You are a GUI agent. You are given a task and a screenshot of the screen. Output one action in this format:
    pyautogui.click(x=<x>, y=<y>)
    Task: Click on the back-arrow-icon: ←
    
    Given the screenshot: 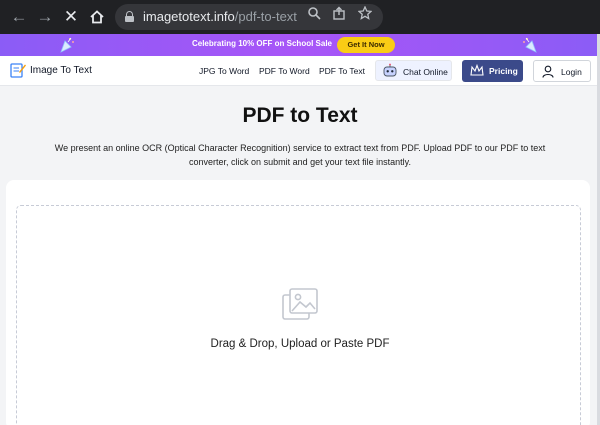 What is the action you would take?
    pyautogui.click(x=19, y=17)
    